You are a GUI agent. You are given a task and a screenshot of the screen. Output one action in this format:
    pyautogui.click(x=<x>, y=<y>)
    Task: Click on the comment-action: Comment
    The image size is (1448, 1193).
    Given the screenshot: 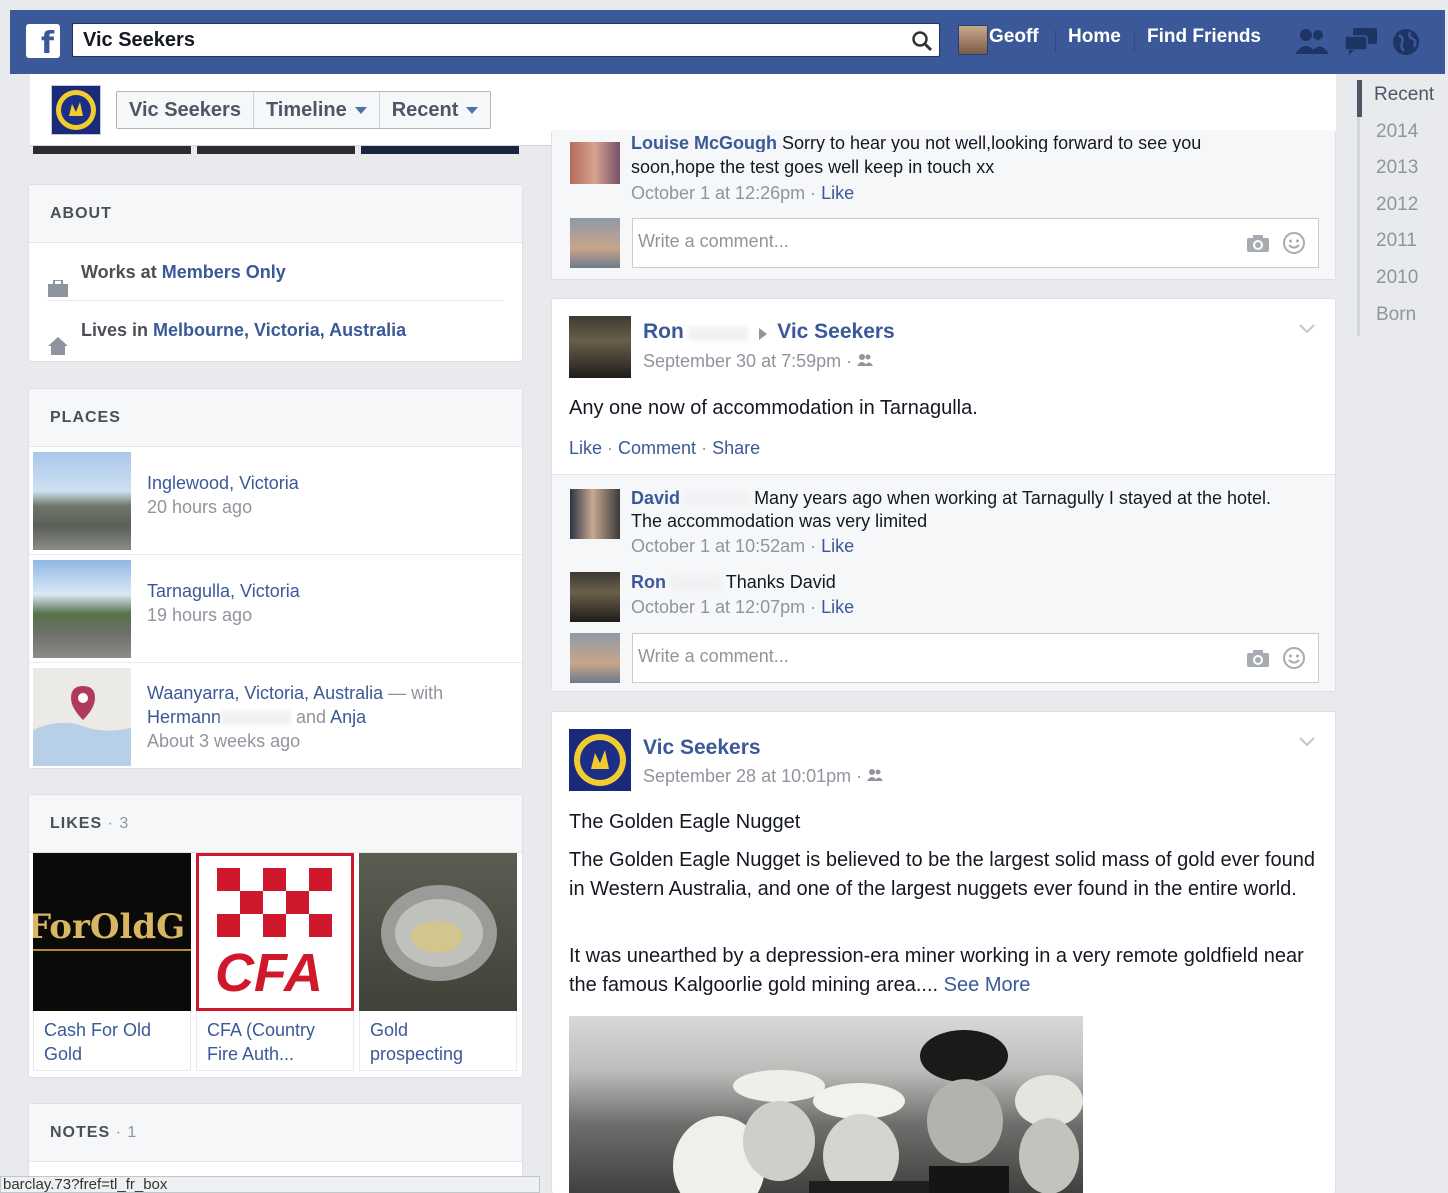 What is the action you would take?
    pyautogui.click(x=657, y=448)
    